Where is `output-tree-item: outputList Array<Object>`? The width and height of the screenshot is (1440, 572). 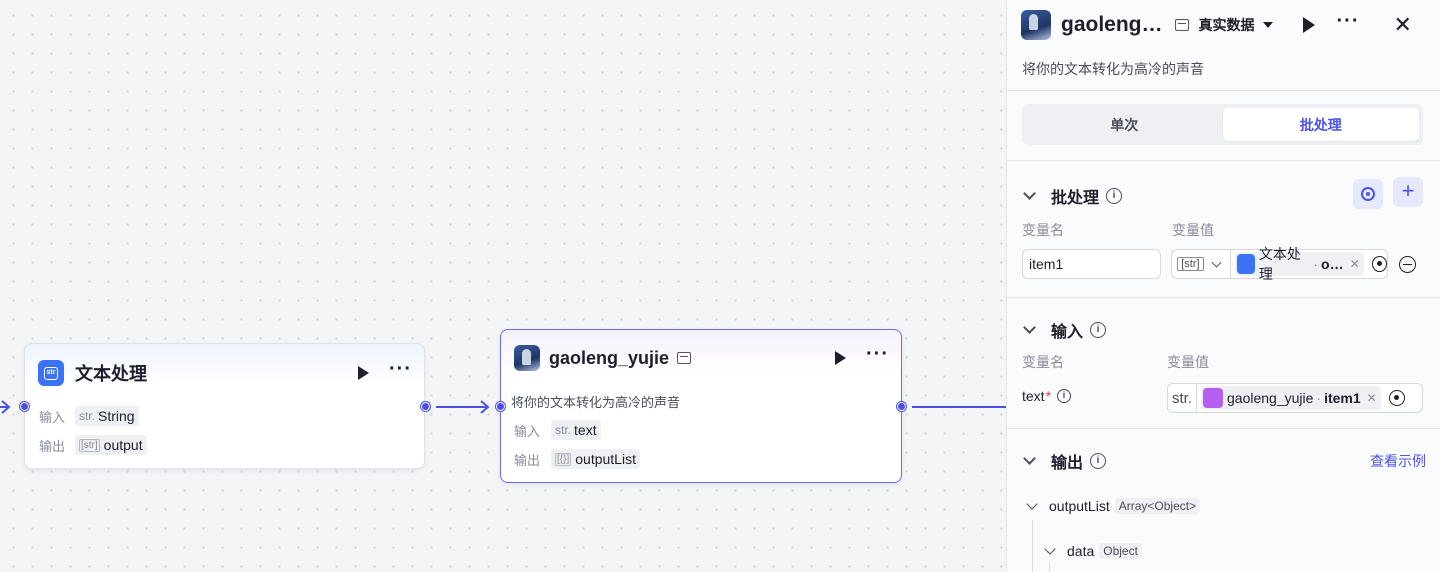
output-tree-item: outputList Array<Object> is located at coordinates (1113, 505).